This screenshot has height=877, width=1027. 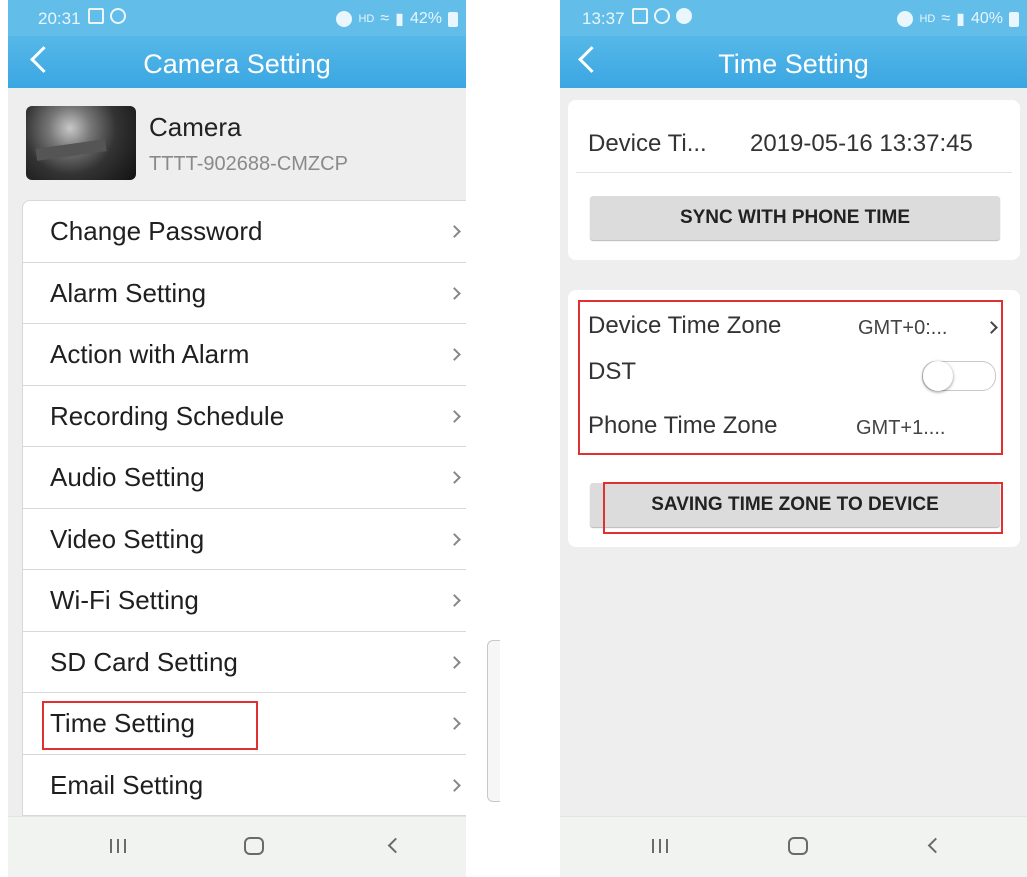 I want to click on camera-thumbnail, so click(x=81, y=143).